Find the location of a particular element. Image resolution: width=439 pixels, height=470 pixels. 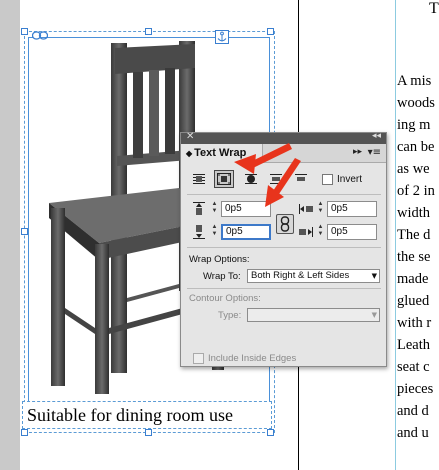

resize-handle-top is located at coordinates (148, 31).